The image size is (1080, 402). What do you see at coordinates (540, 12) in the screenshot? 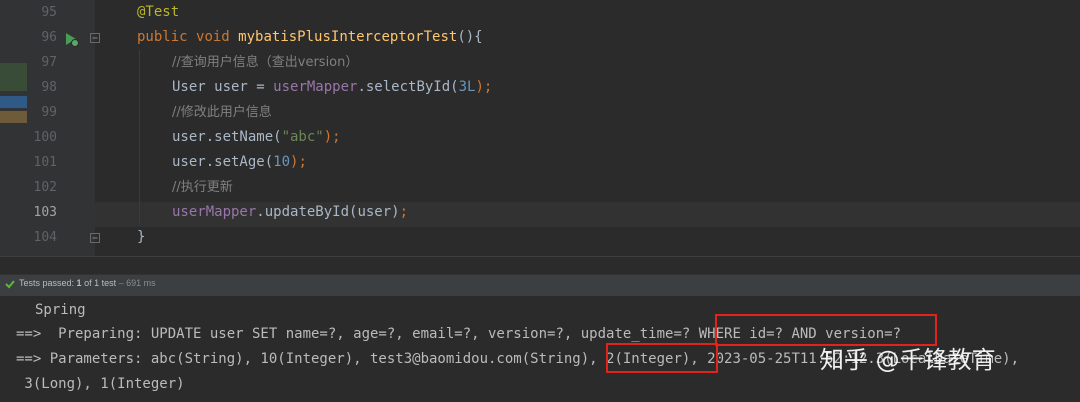
I see `code-line: 95 @Test` at bounding box center [540, 12].